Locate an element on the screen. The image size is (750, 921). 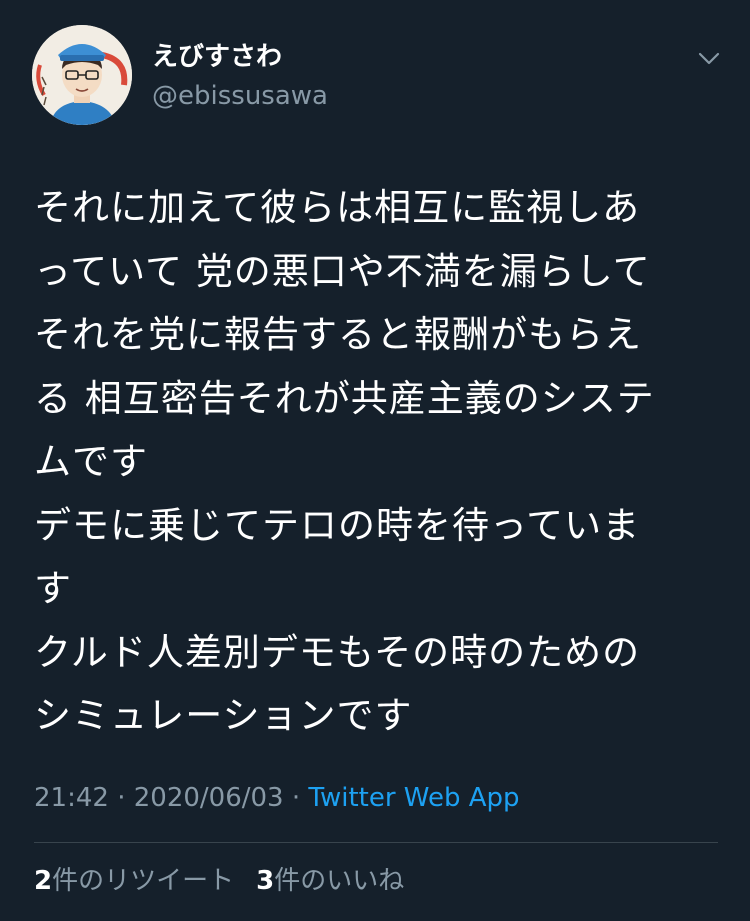
tweet-text-line: それに加えて彼らは相互に監視しあ is located at coordinates (337, 207).